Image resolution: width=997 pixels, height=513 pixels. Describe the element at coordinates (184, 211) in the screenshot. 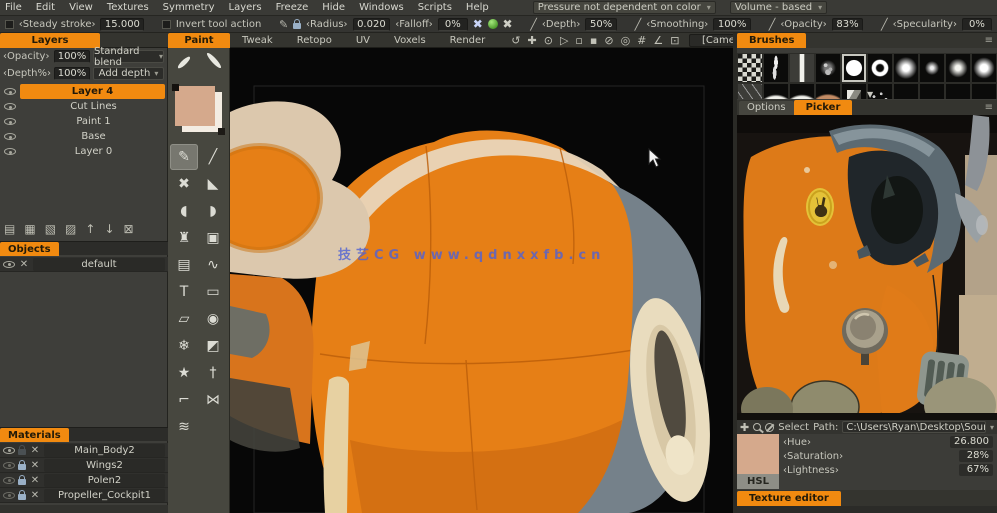

I see `smudge-tool: ◖` at that location.